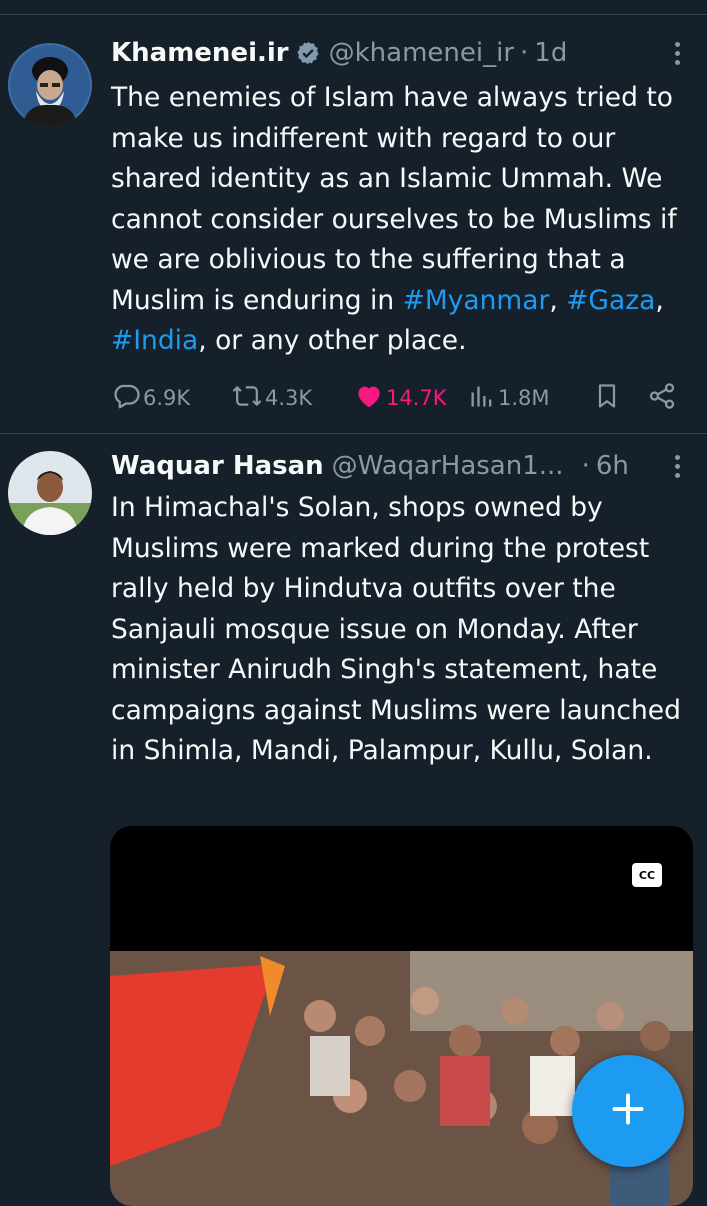  Describe the element at coordinates (416, 398) in the screenshot. I see `like-count: 14.7K` at that location.